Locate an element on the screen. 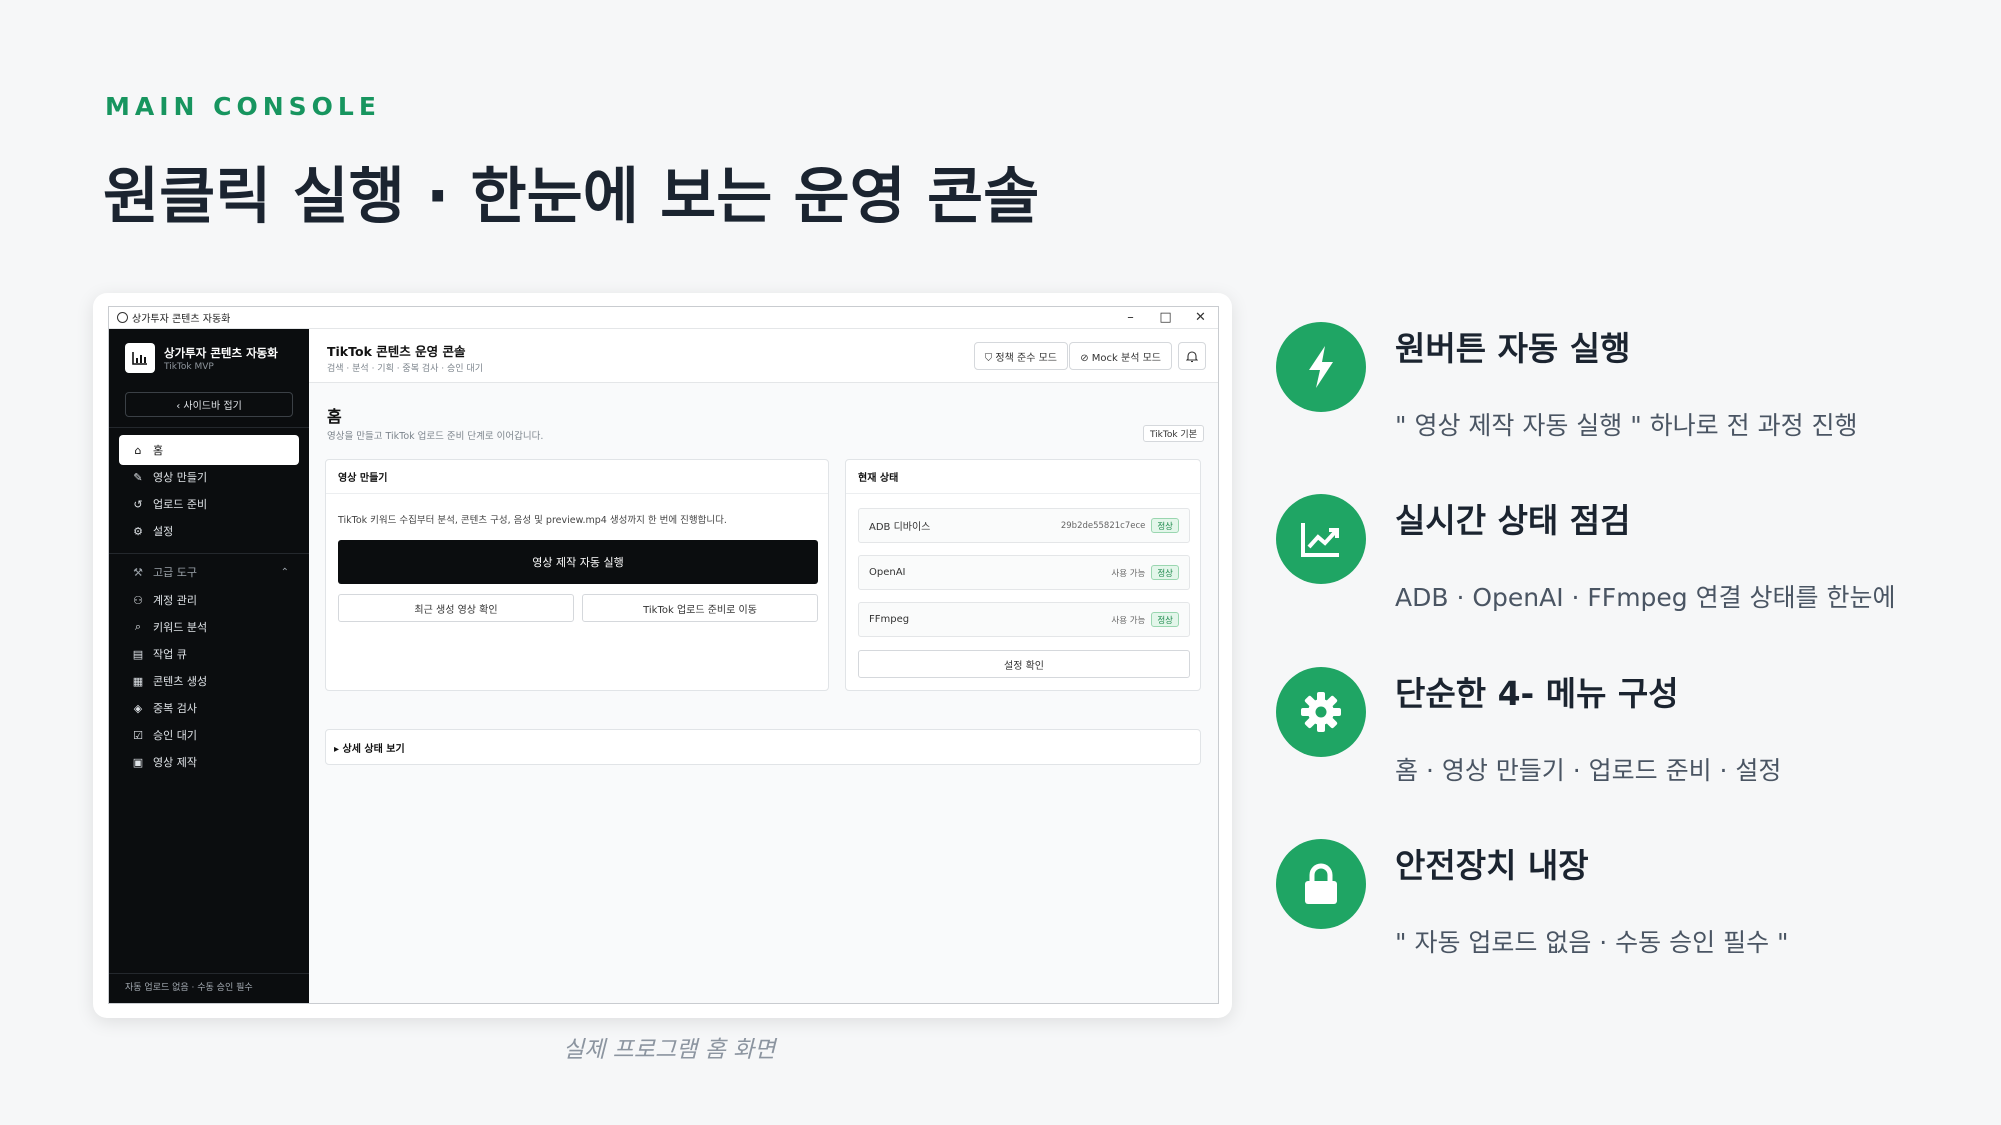  window-titlebar: 상가투자 콘텐츠 자동화 is located at coordinates (663, 318).